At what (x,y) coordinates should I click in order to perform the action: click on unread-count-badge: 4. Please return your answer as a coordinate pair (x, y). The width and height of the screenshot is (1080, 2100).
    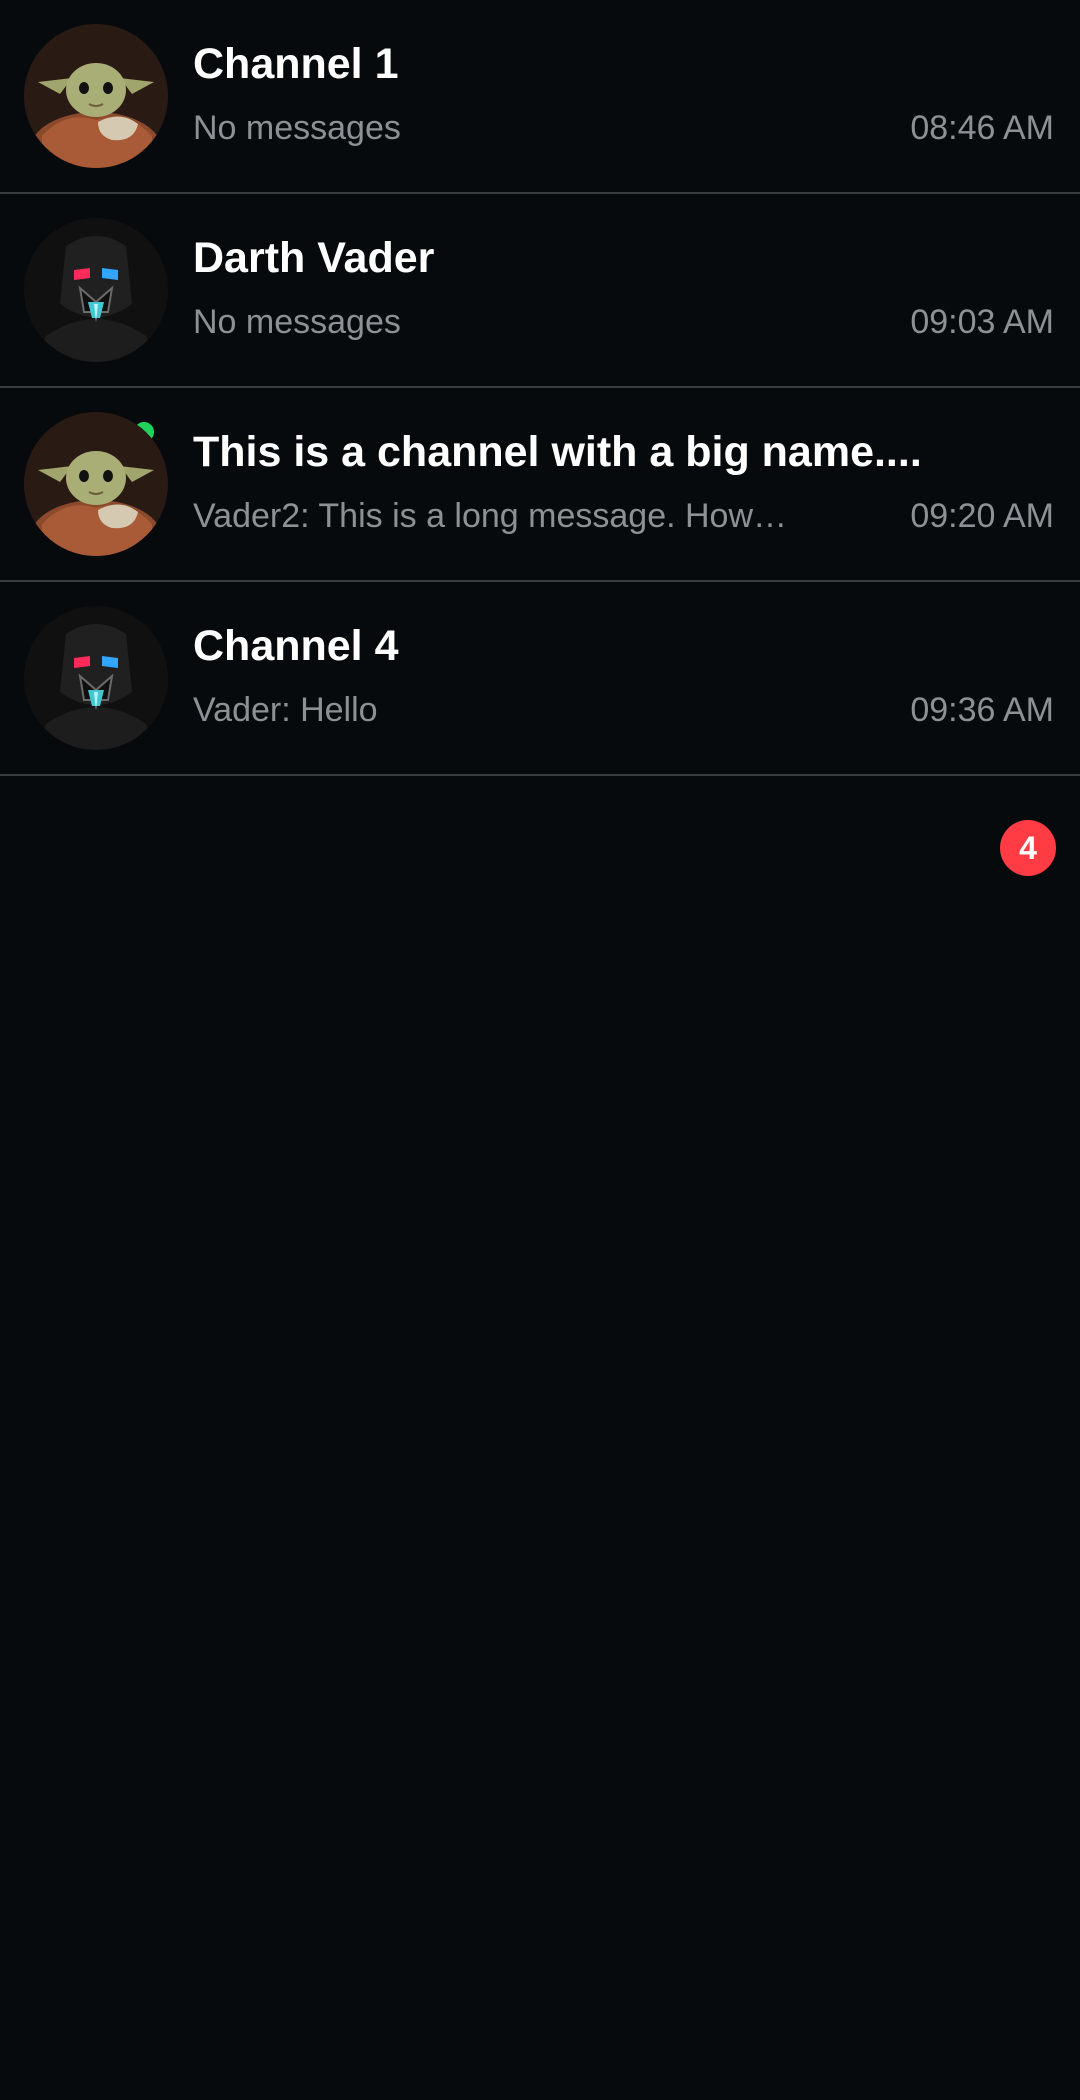
    Looking at the image, I should click on (1028, 848).